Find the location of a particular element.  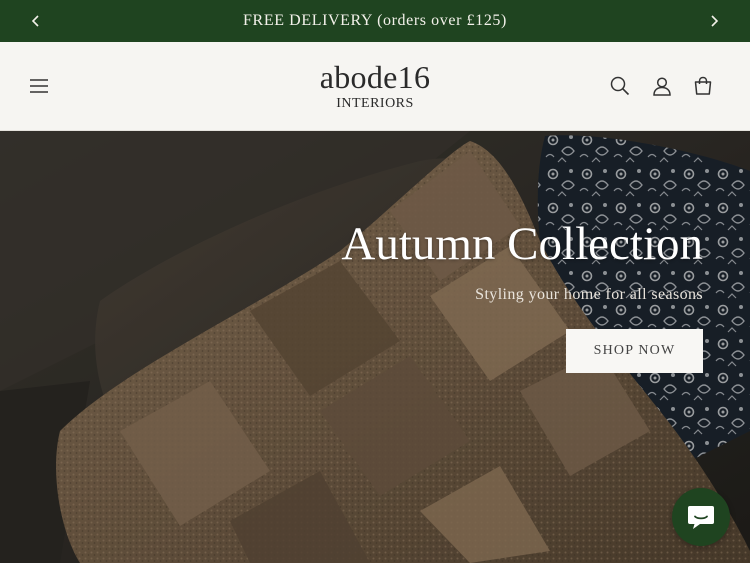

account-button is located at coordinates (662, 86).